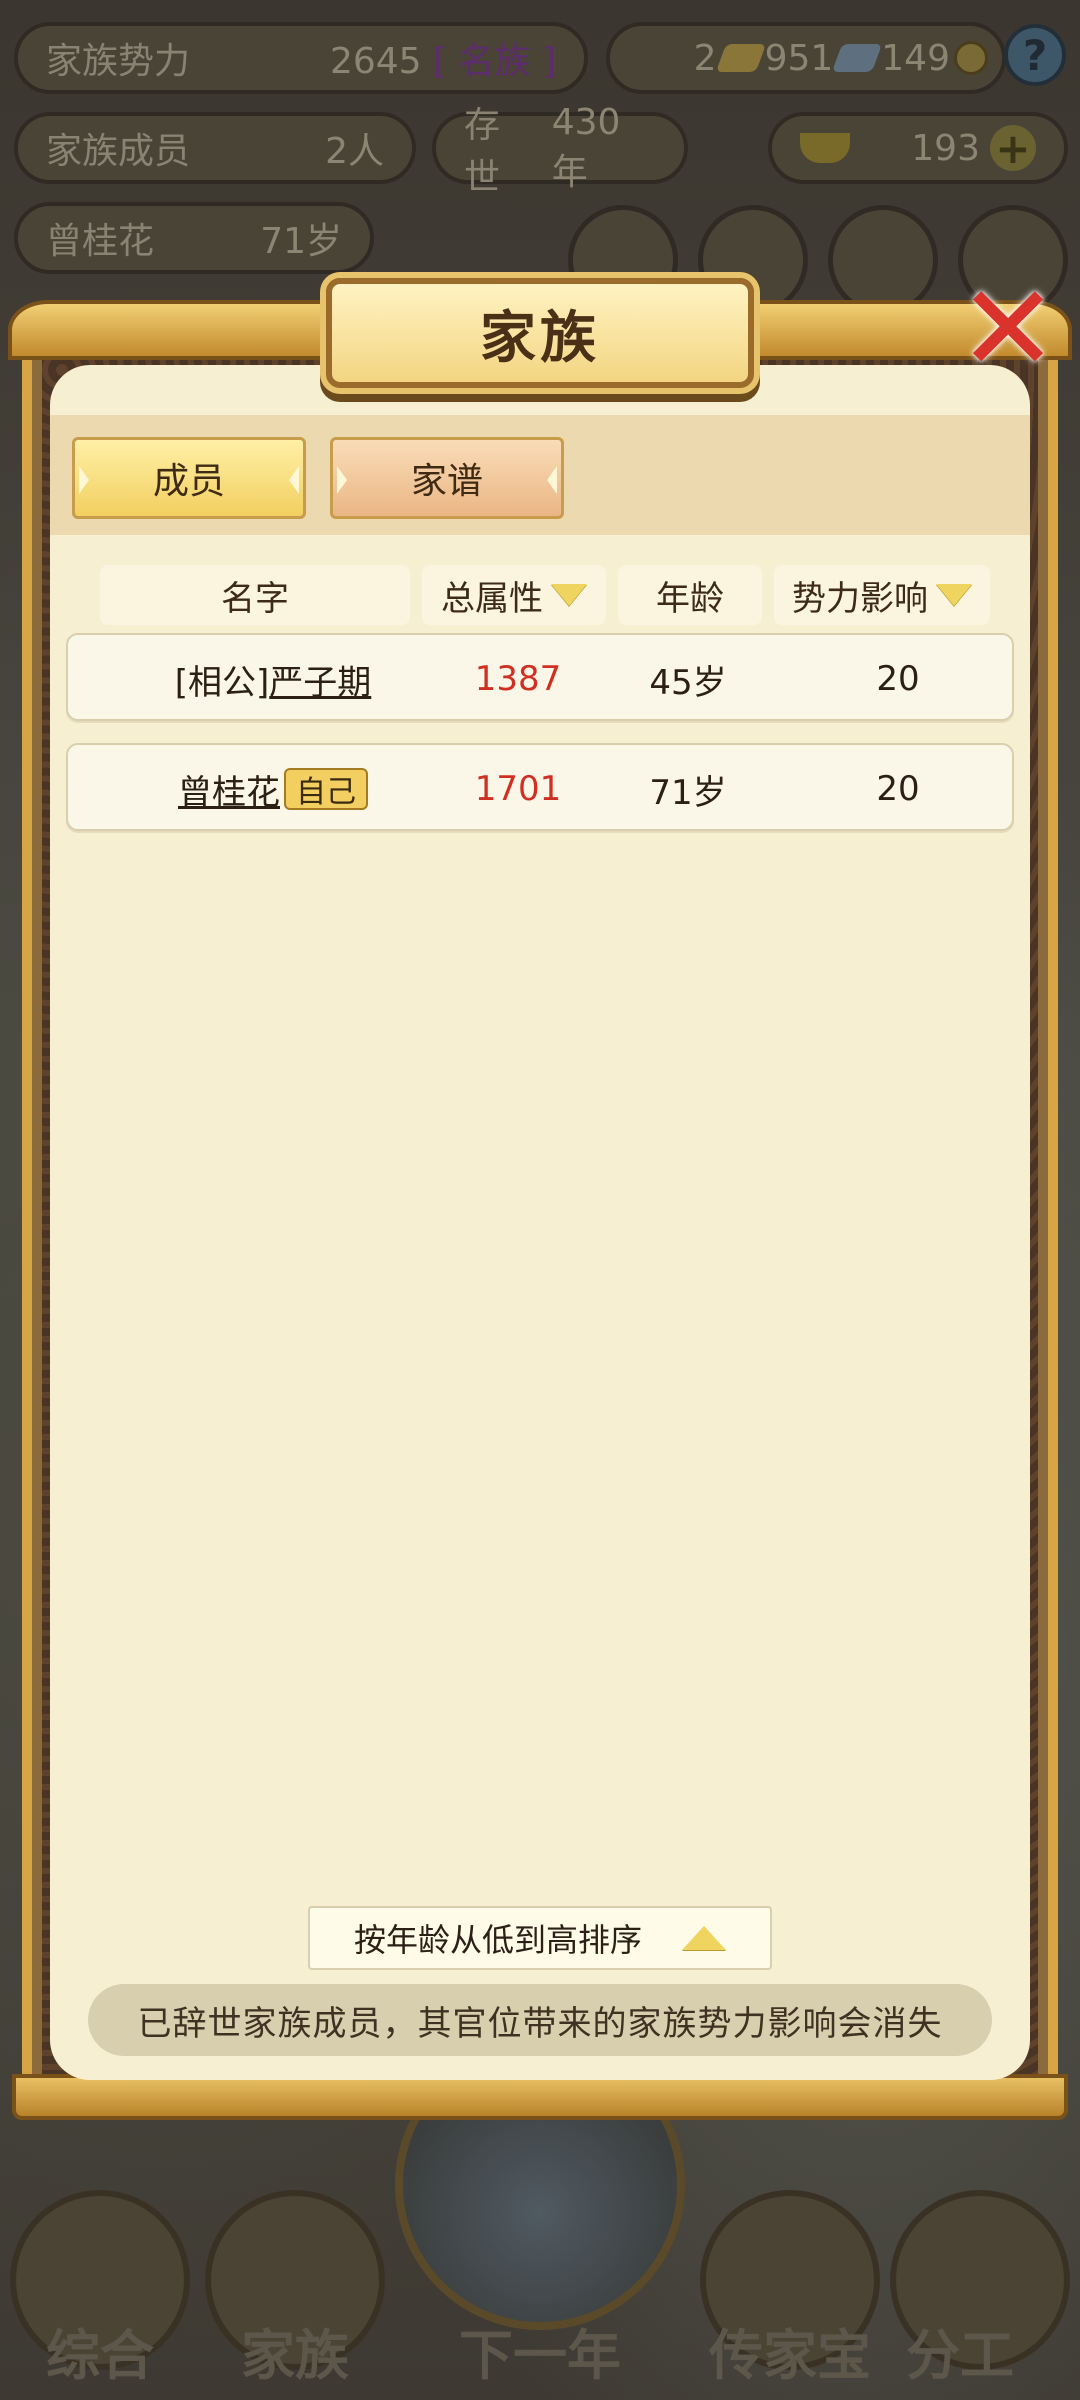  I want to click on tab-strip: 成员 家谱, so click(540, 475).